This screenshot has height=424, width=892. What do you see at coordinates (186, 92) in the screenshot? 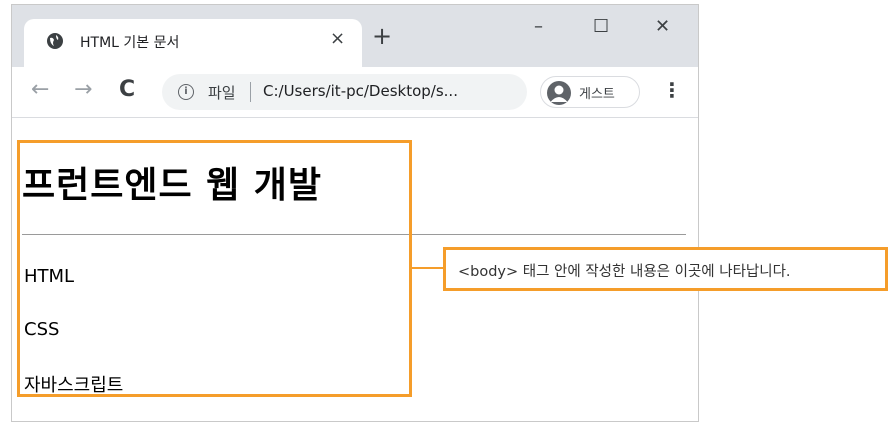
I see `info-icon: i` at bounding box center [186, 92].